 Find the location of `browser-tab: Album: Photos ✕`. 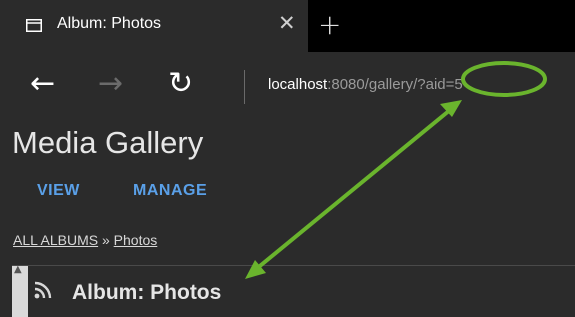

browser-tab: Album: Photos ✕ is located at coordinates (154, 26).